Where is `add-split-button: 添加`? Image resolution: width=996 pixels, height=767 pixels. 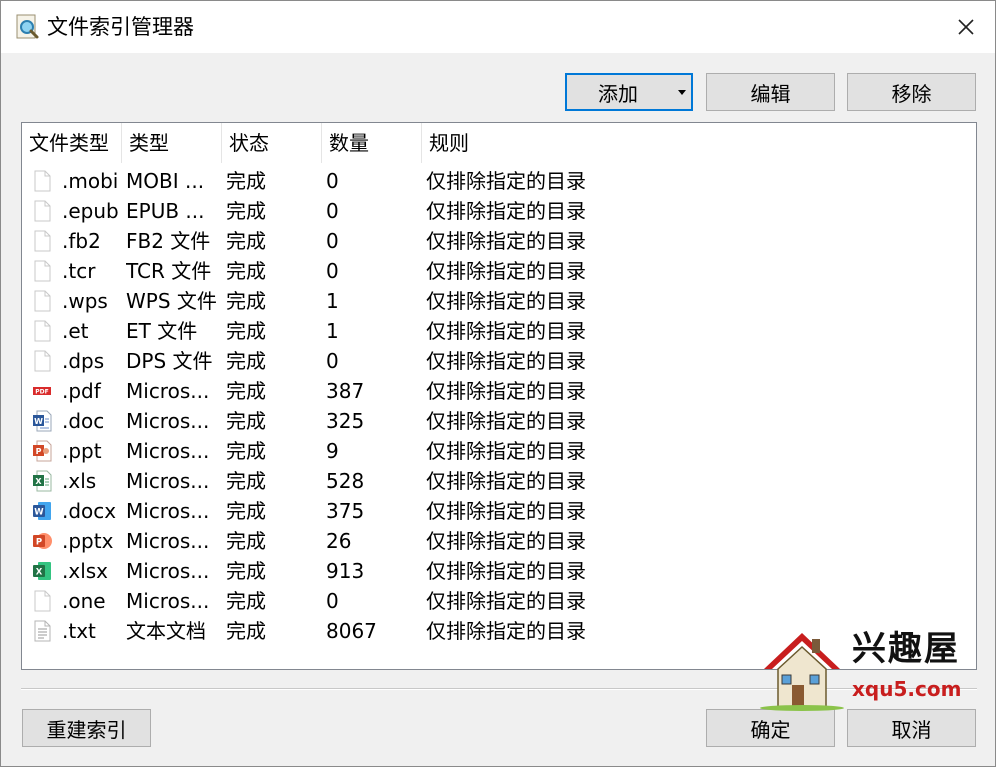
add-split-button: 添加 is located at coordinates (629, 92).